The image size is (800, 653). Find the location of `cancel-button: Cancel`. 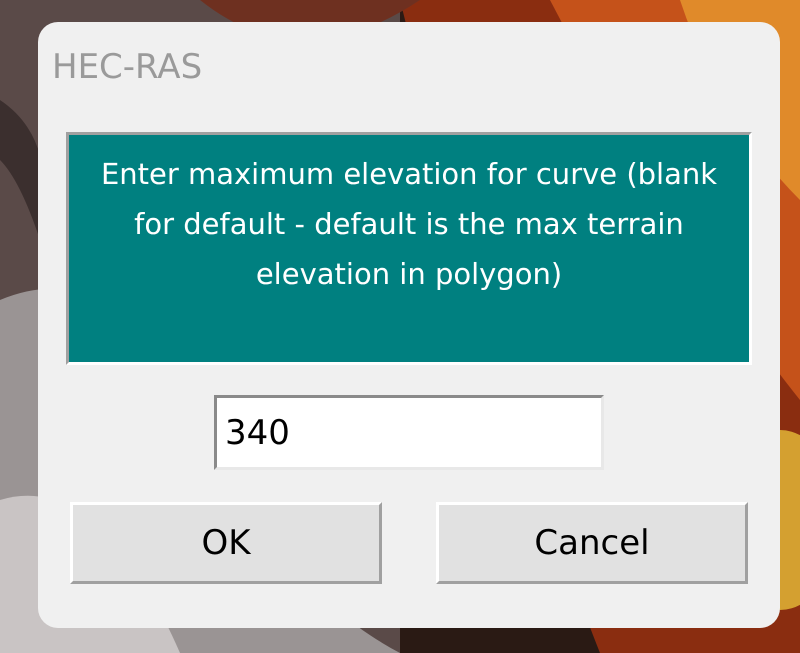

cancel-button: Cancel is located at coordinates (592, 543).